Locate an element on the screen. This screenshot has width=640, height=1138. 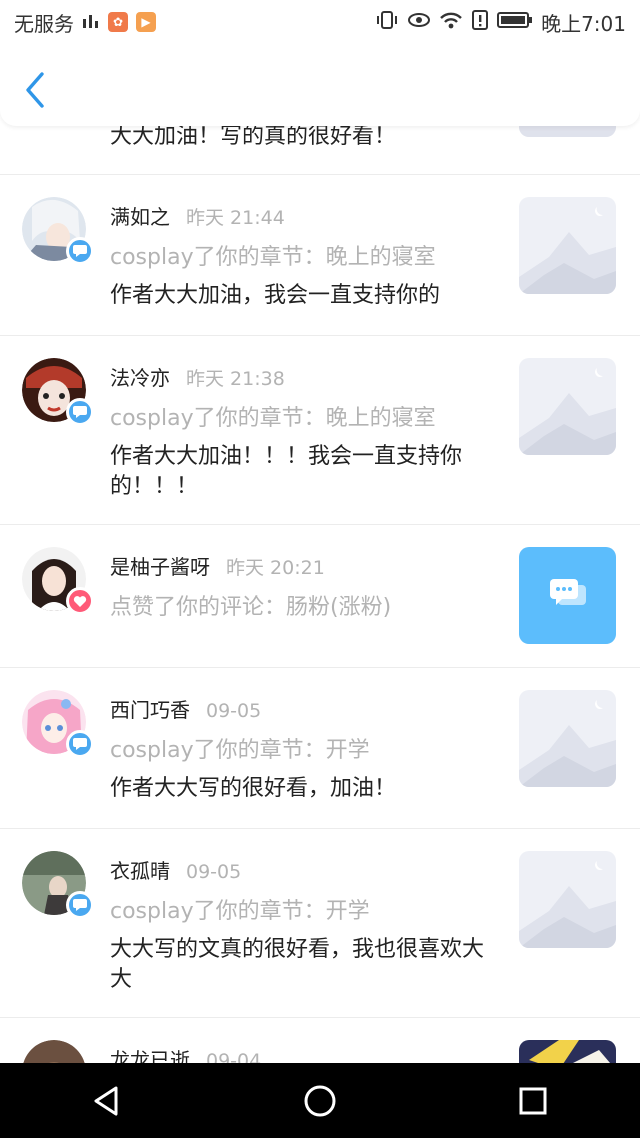
comment-text: 作者大大写的很好看，加油！ is located at coordinates (253, 788).